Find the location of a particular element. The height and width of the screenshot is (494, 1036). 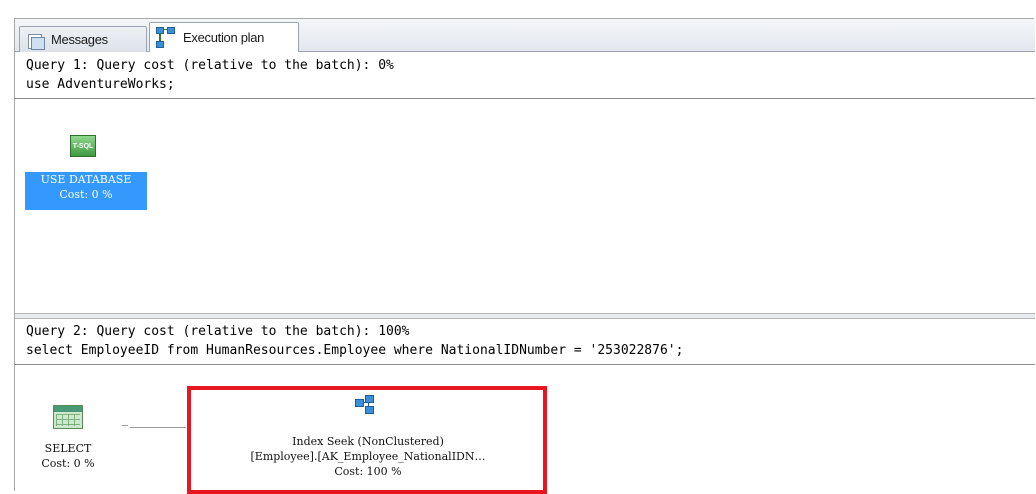

connector-arrow is located at coordinates (125, 425).